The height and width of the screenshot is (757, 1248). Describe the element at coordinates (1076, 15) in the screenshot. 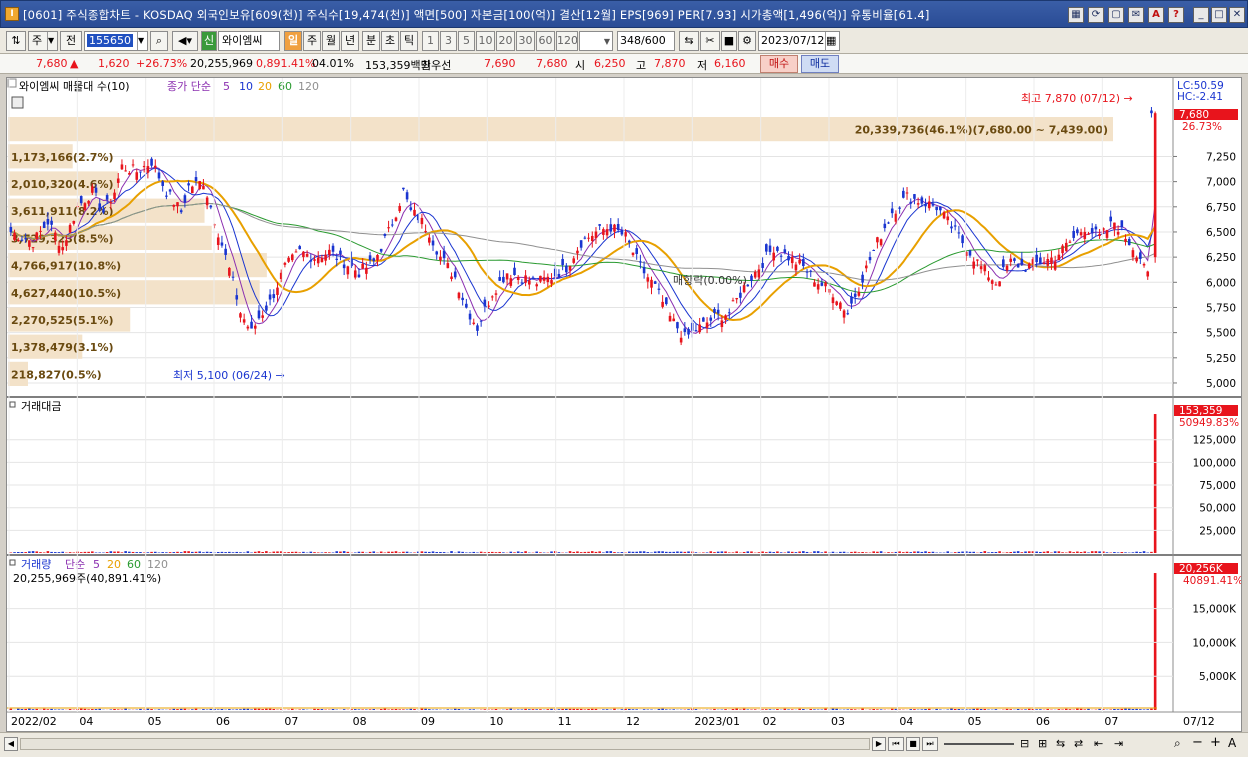

I see `layout-icon: ▦` at that location.